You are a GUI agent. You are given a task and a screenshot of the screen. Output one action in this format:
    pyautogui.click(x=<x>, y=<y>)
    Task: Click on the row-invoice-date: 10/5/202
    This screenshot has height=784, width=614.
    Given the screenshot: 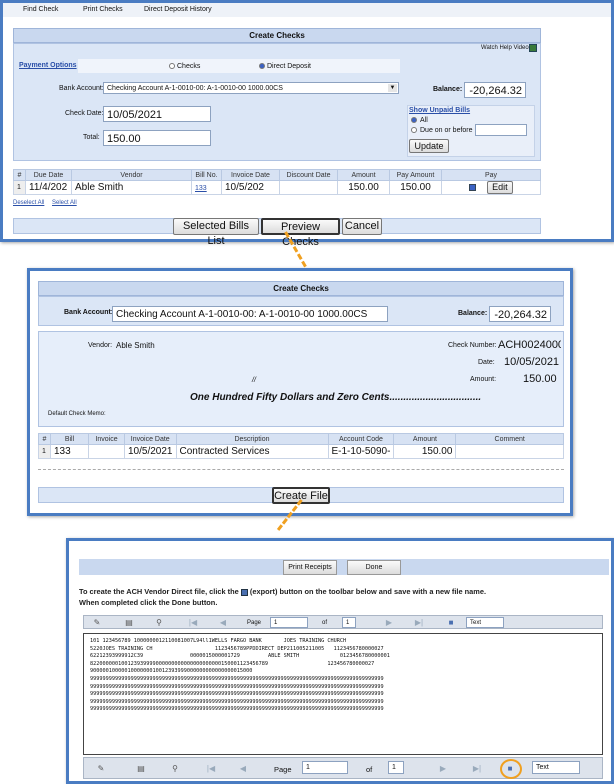 What is the action you would take?
    pyautogui.click(x=250, y=187)
    